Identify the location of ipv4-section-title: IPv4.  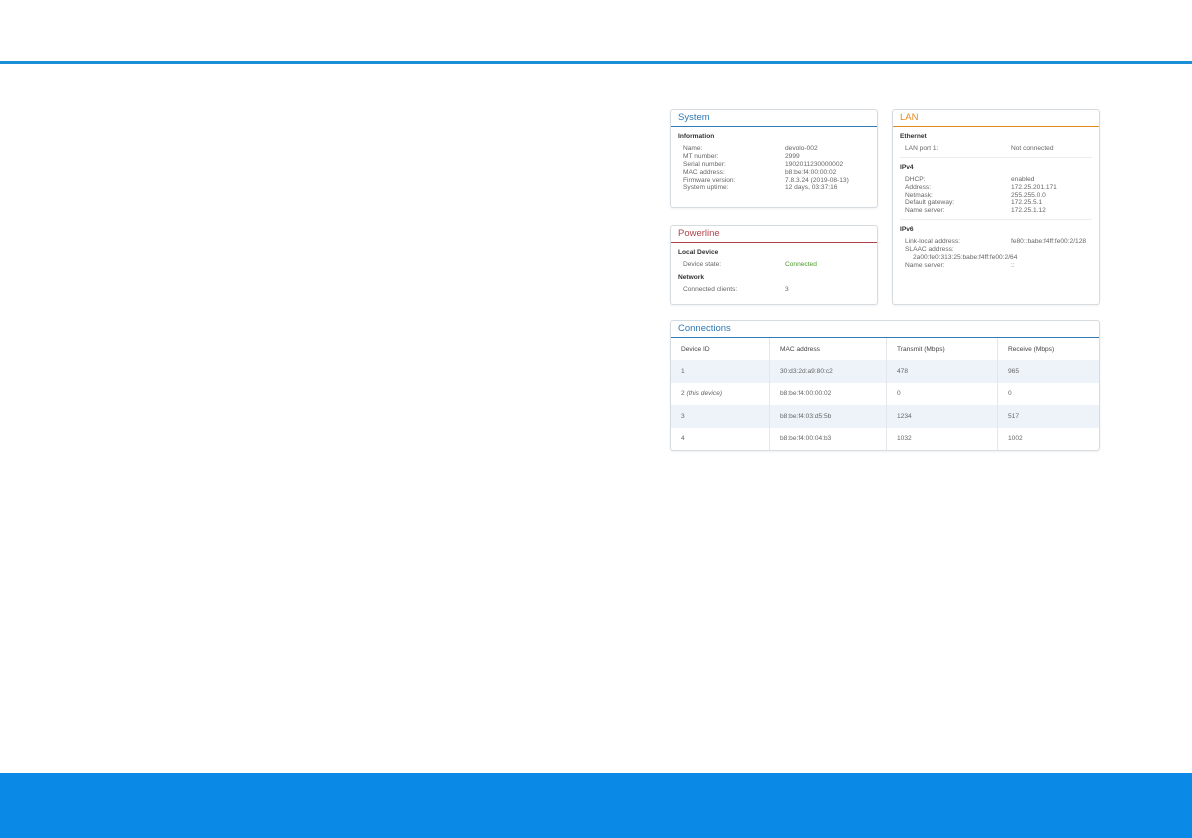
(907, 167).